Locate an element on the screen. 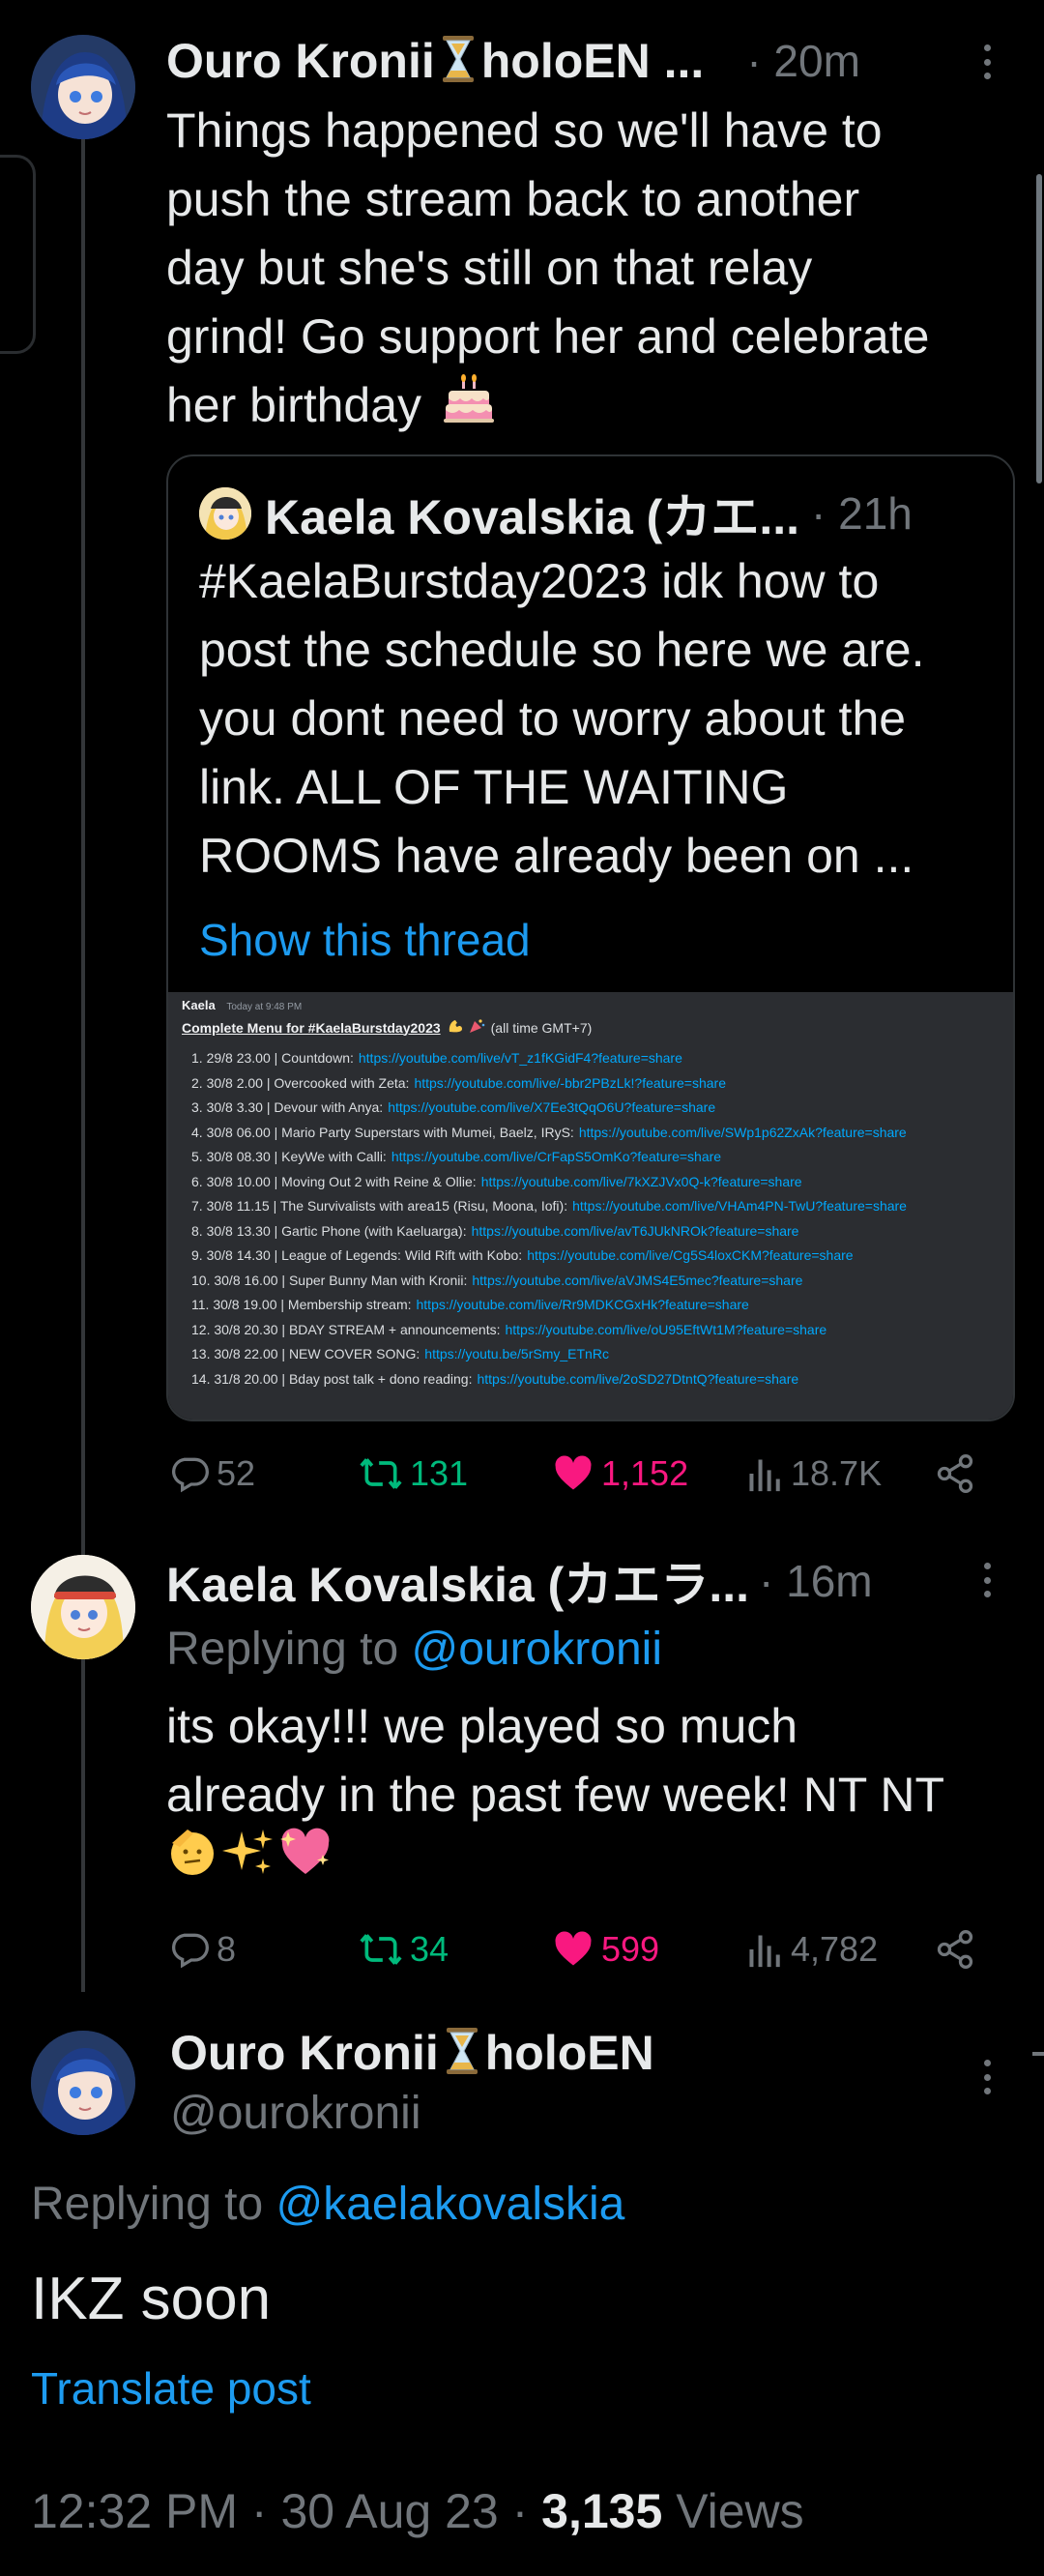  sparkles-emoji is located at coordinates (249, 1861).